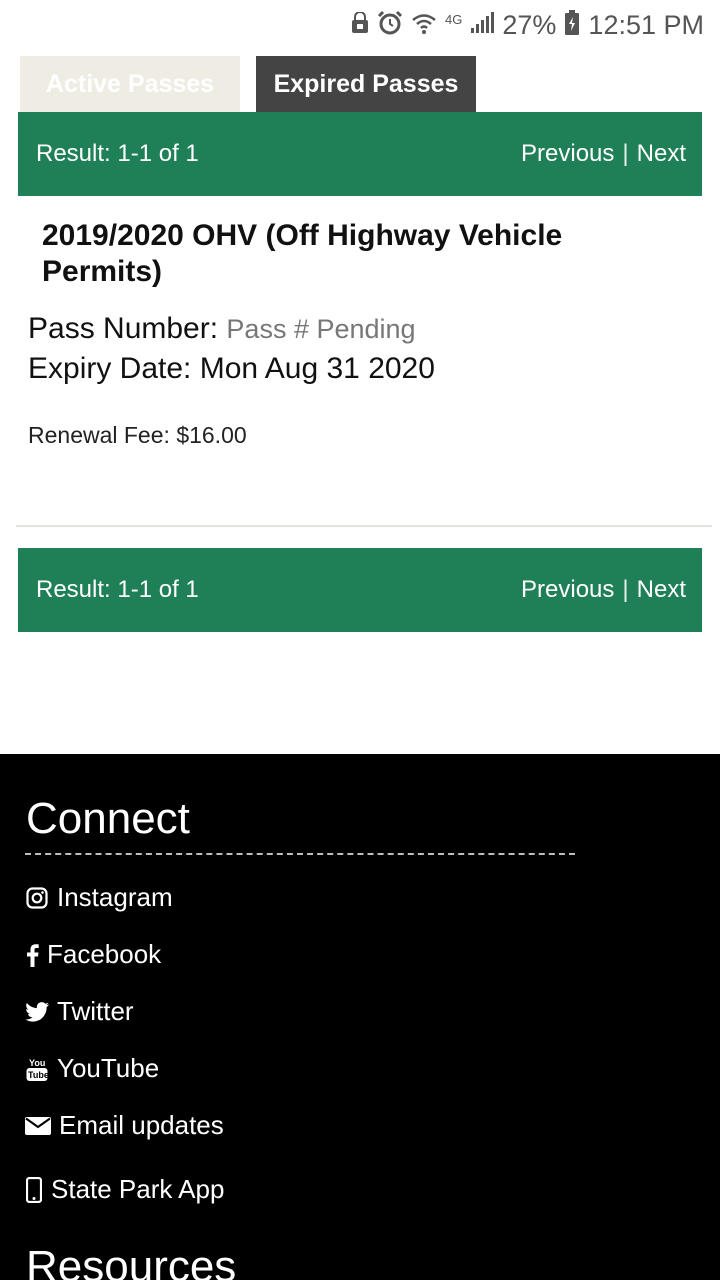 This screenshot has width=720, height=1280. Describe the element at coordinates (300, 854) in the screenshot. I see `connect-divider` at that location.